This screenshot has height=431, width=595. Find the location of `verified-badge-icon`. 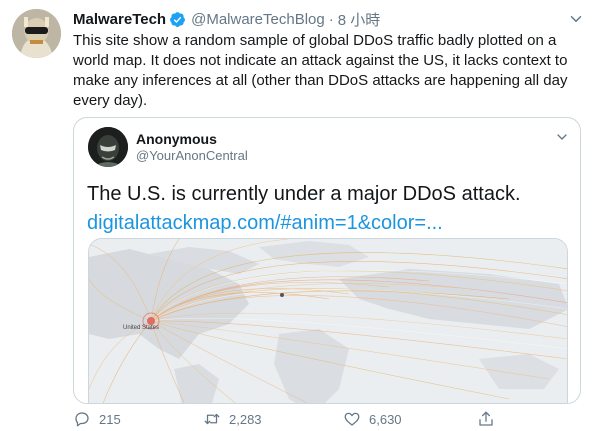

verified-badge-icon is located at coordinates (178, 19).